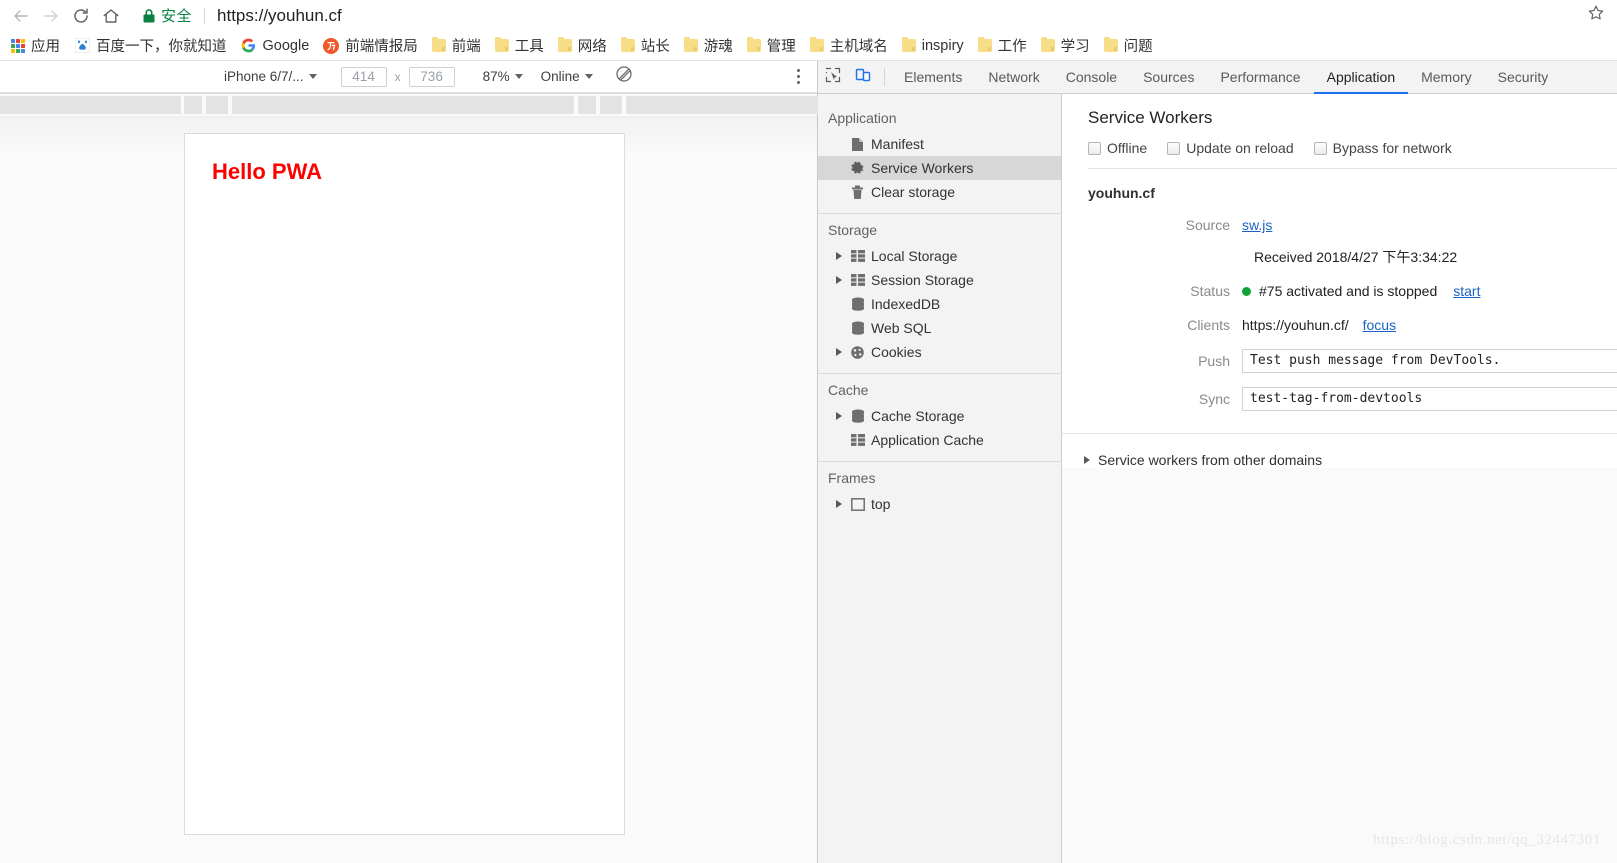 Image resolution: width=1617 pixels, height=863 pixels. I want to click on row-label: Push, so click(1214, 361).